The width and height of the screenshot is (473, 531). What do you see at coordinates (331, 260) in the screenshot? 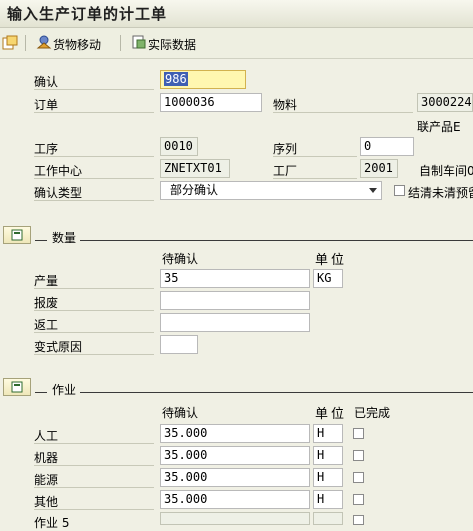
I see `quantity-unit-header: 单位` at bounding box center [331, 260].